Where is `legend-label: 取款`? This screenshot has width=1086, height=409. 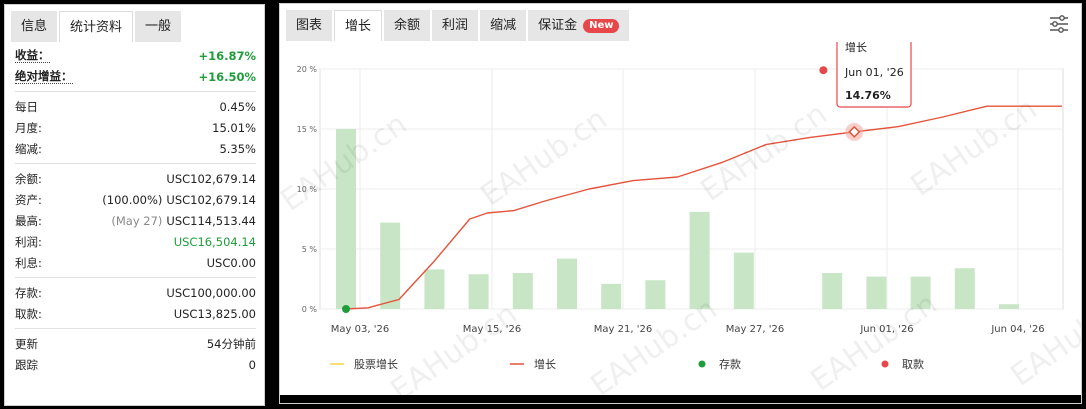
legend-label: 取款 is located at coordinates (913, 364).